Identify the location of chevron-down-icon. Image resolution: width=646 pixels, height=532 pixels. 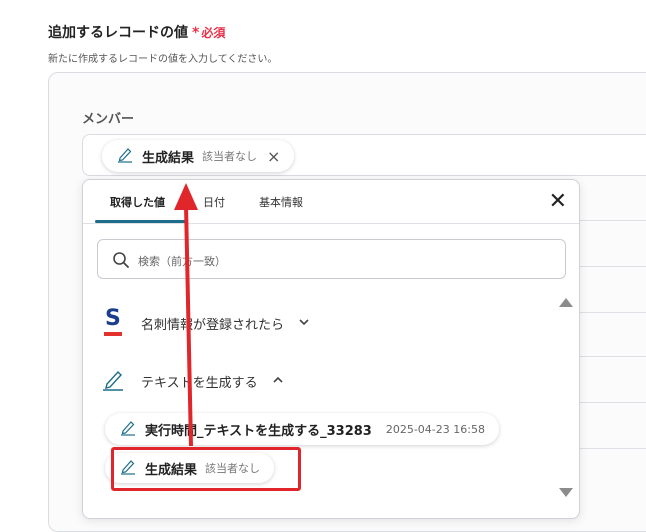
(304, 323).